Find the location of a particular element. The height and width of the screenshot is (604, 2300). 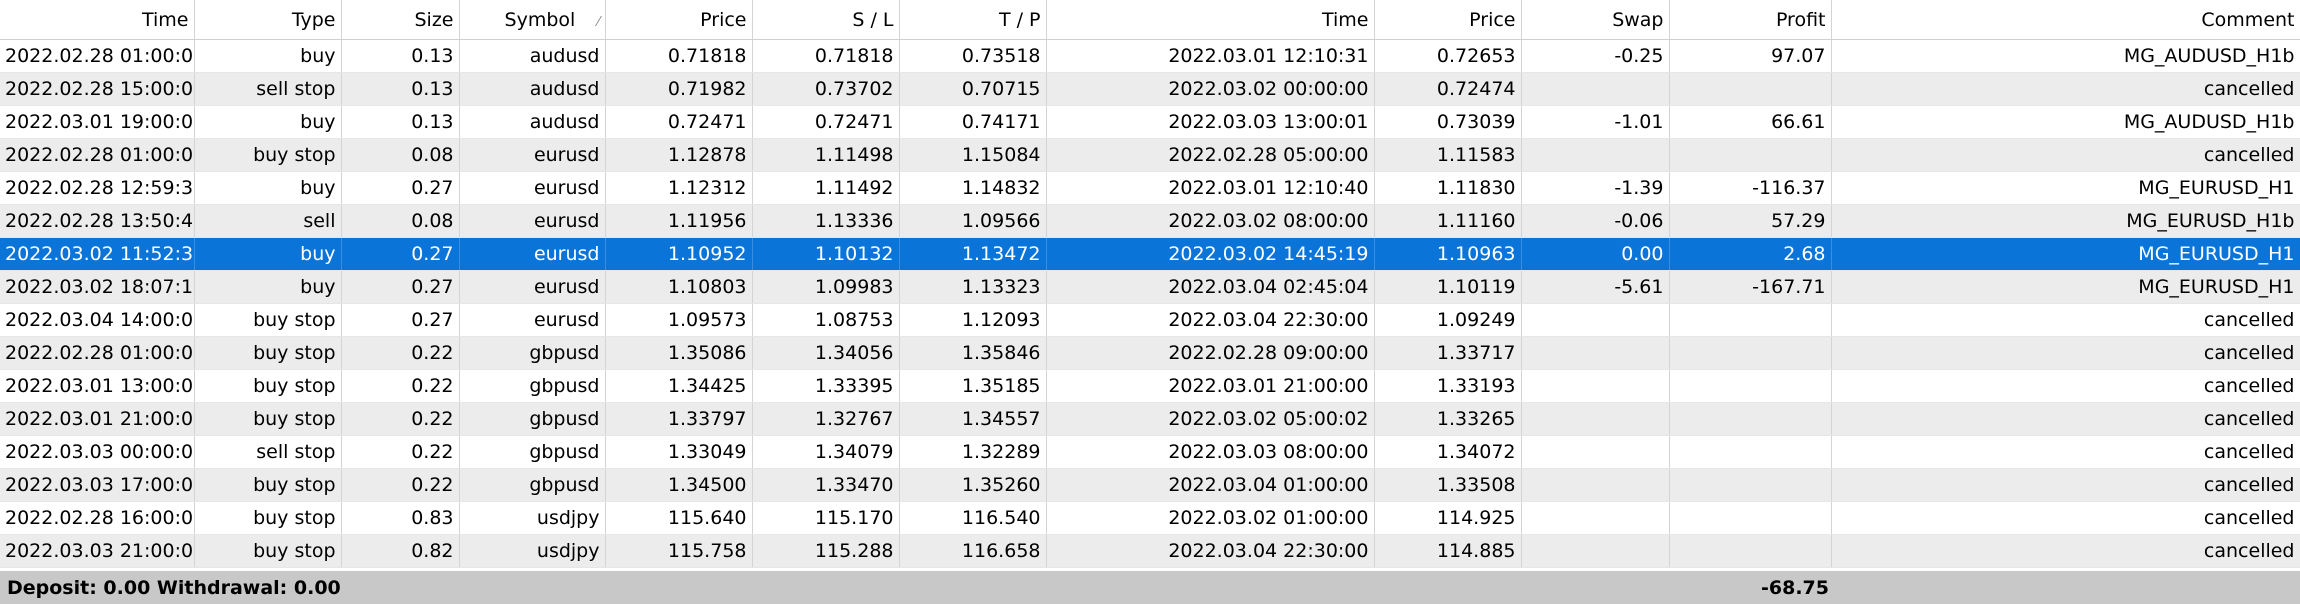

cell-take-profit: 1.13323 is located at coordinates (973, 287).